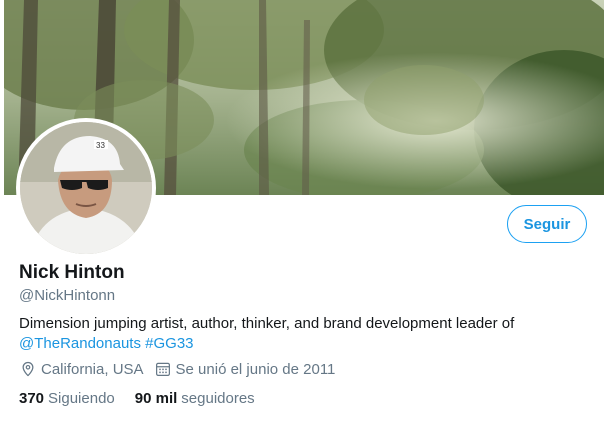 The image size is (604, 434). Describe the element at coordinates (67, 295) in the screenshot. I see `username-handle: @NickHintonn` at that location.